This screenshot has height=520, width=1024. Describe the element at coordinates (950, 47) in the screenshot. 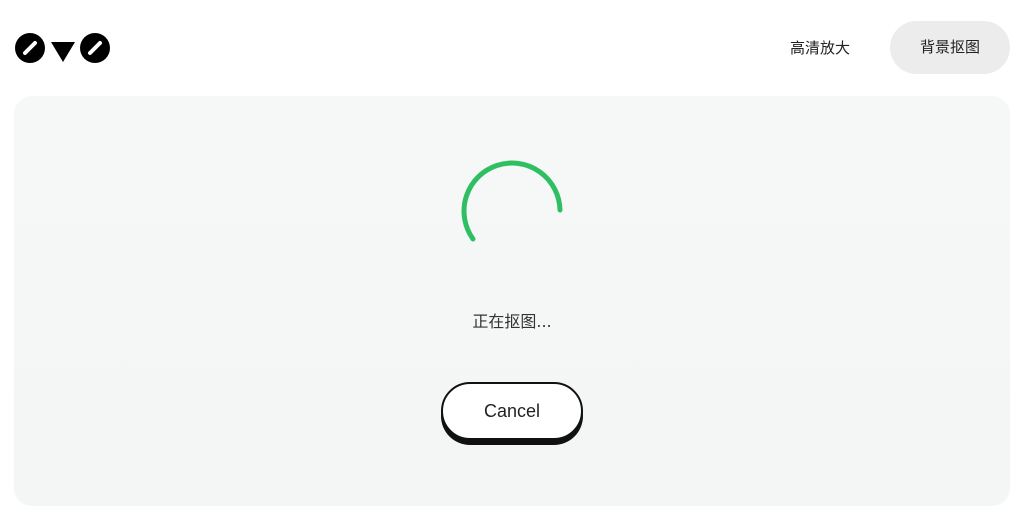

I see `nav-background-removal-button: 背景抠图` at that location.